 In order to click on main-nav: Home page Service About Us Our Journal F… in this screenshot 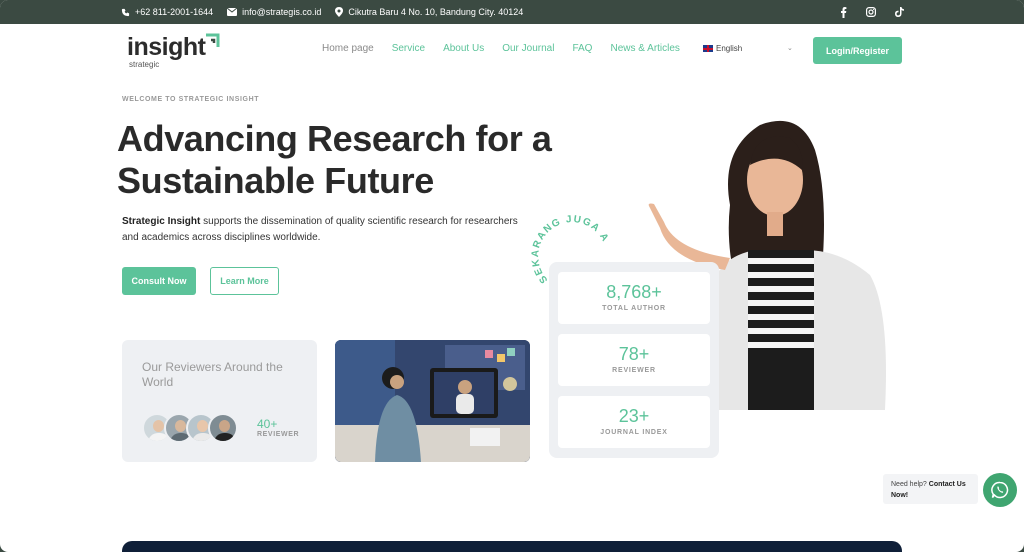, I will do `click(501, 48)`.